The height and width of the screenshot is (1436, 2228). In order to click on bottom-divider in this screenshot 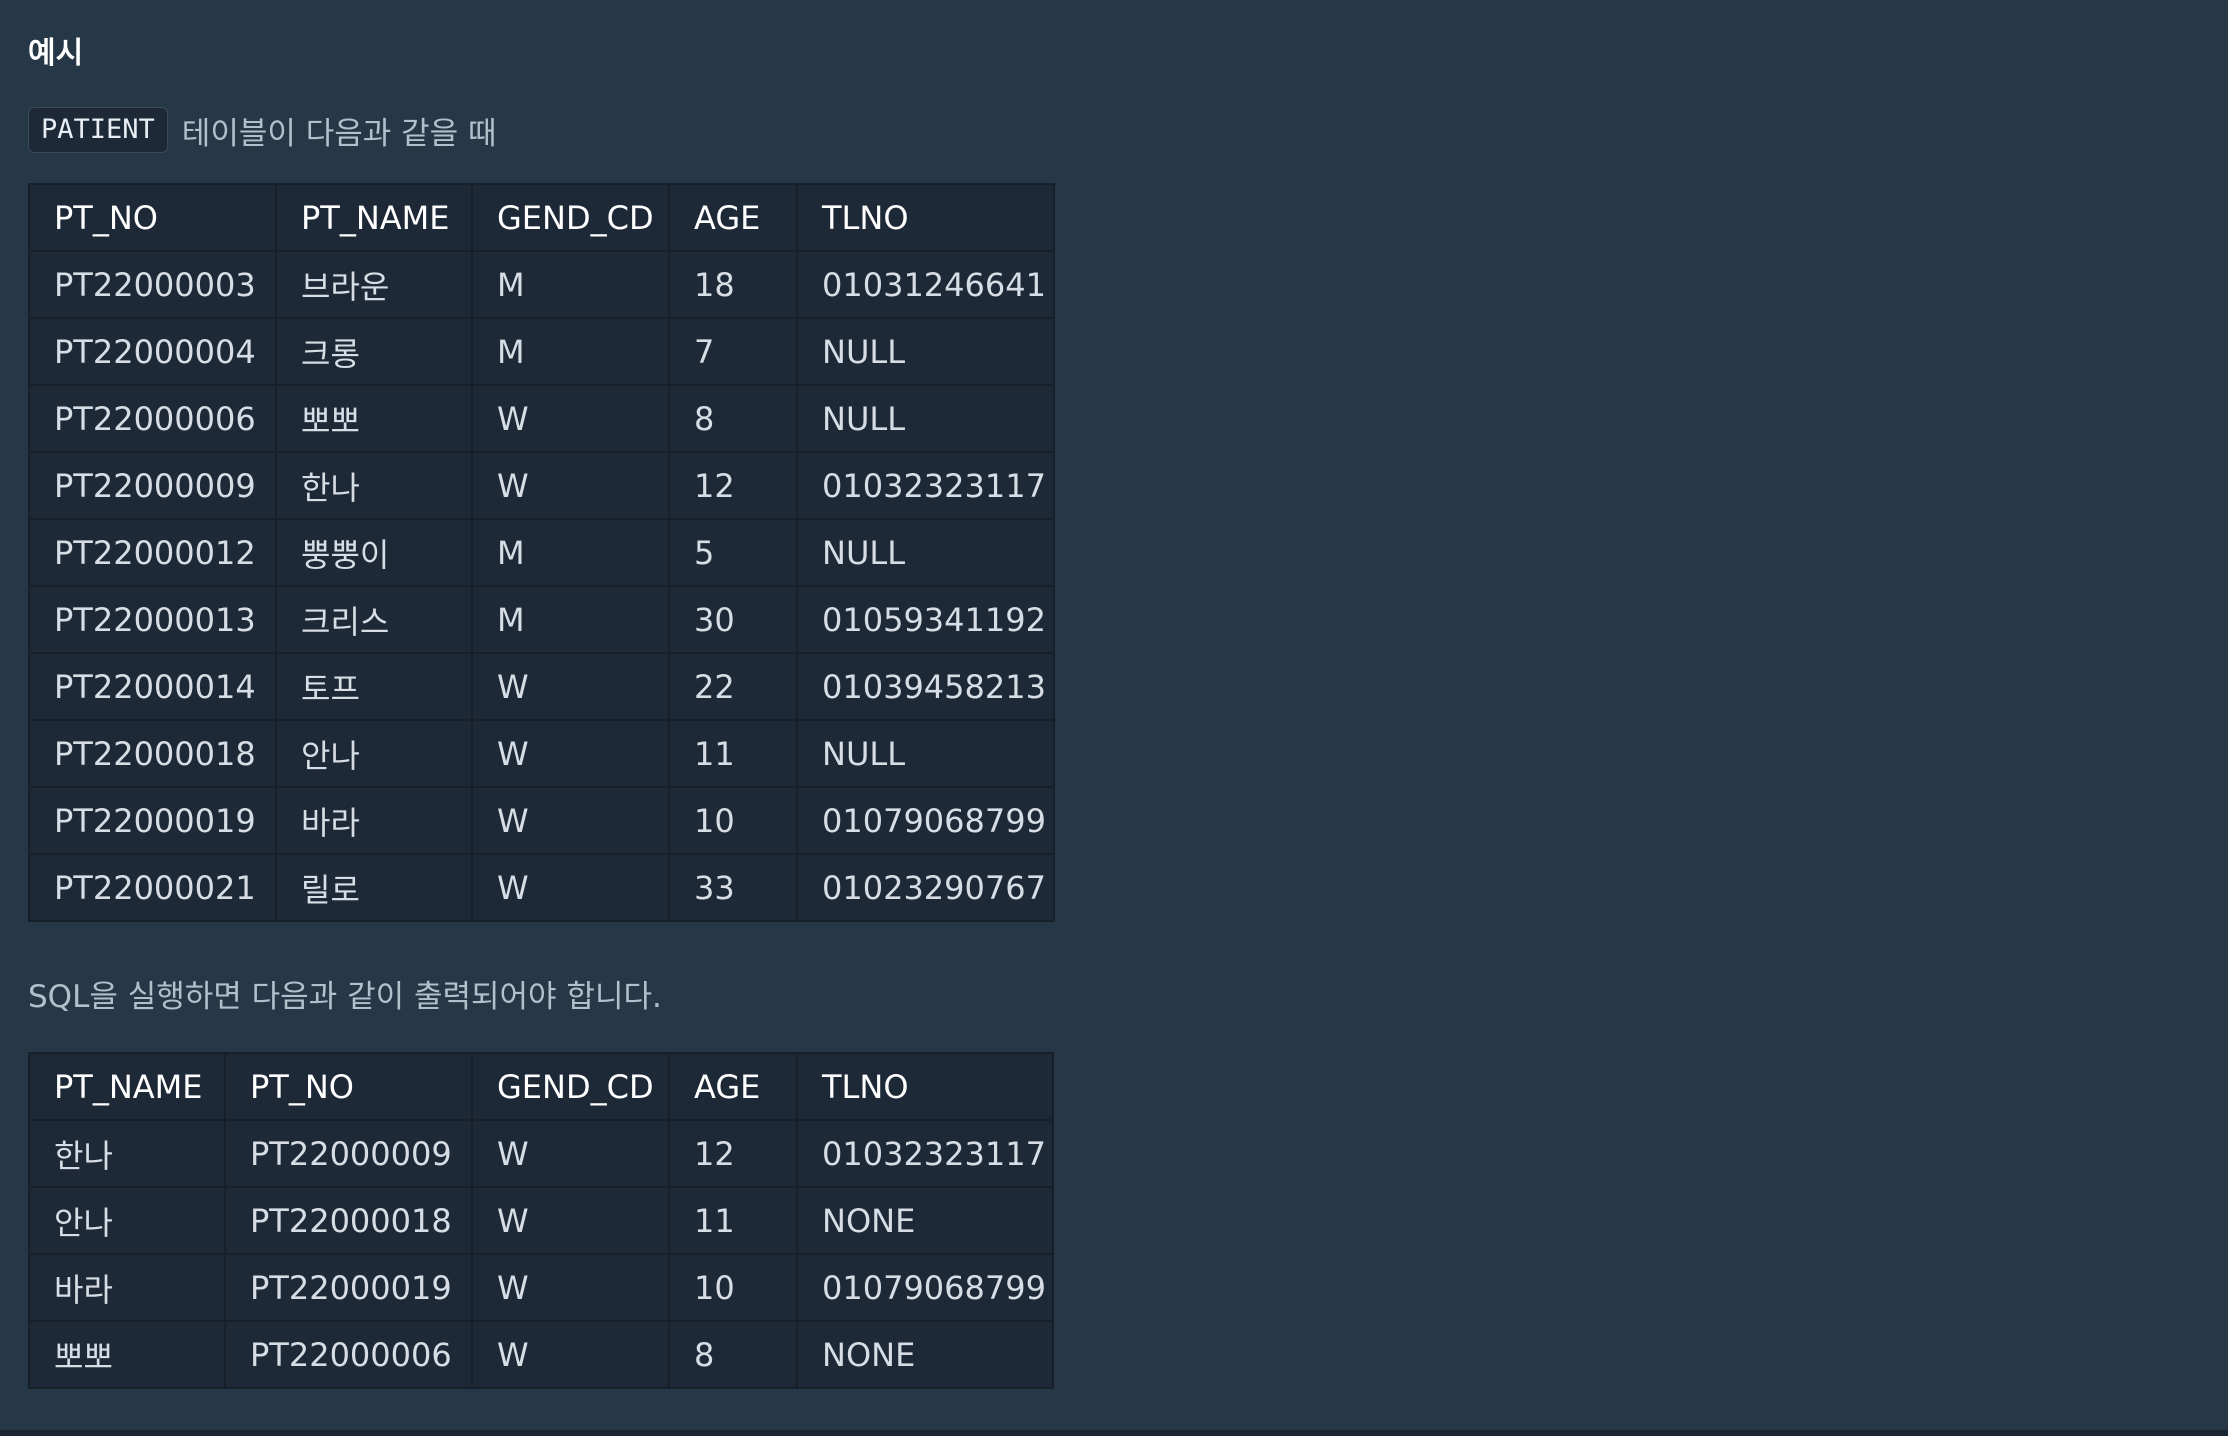, I will do `click(1114, 1433)`.